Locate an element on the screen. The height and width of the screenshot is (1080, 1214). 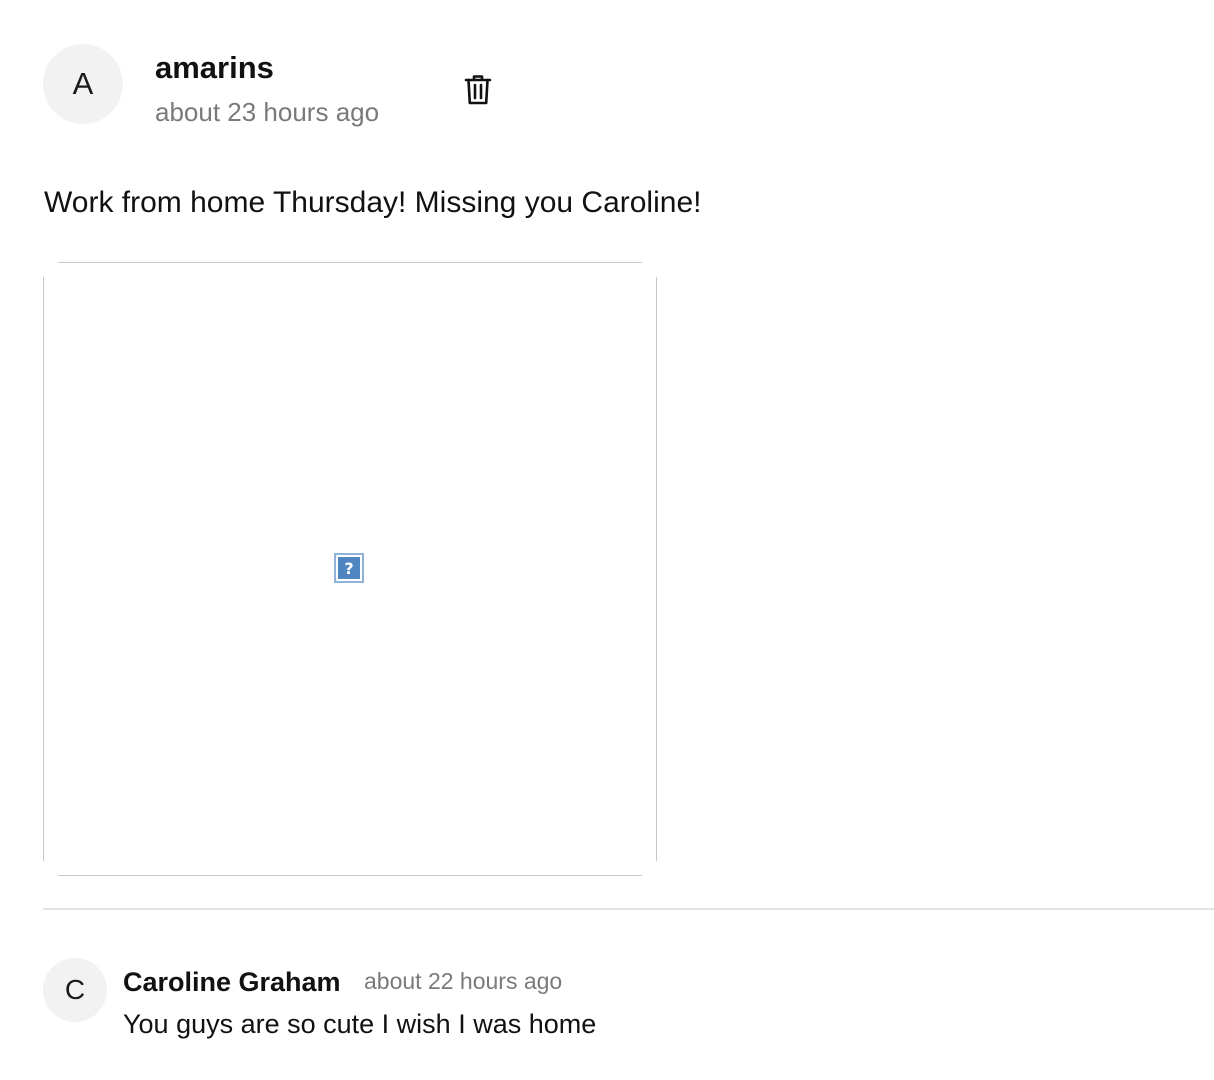
comment-text: You guys are so cute I wish I was home is located at coordinates (360, 1024).